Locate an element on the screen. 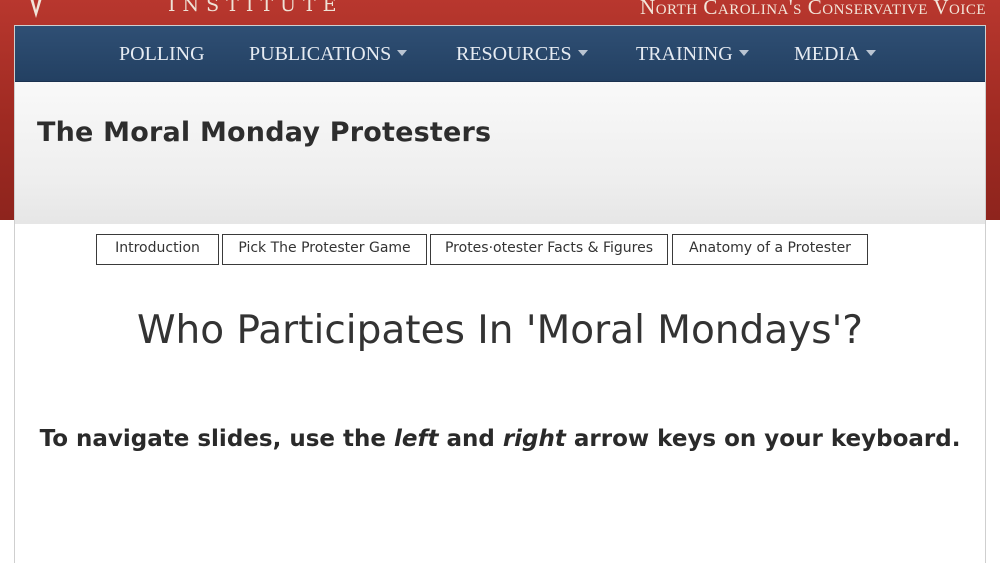 The image size is (1000, 563). nav-label: RESOURCES is located at coordinates (514, 54).